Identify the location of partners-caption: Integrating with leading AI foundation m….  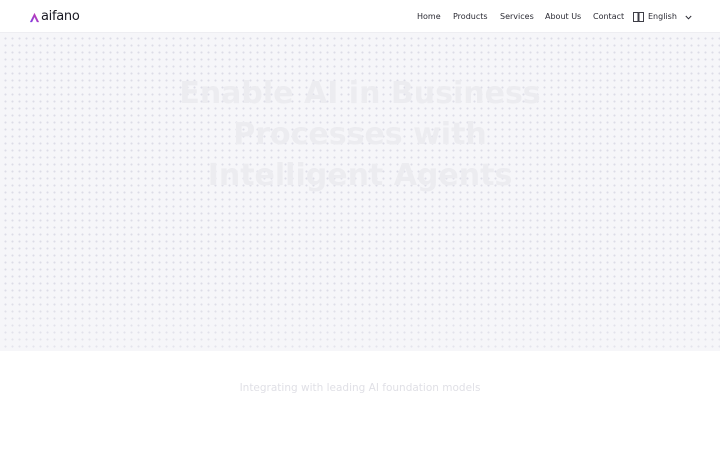
(360, 388).